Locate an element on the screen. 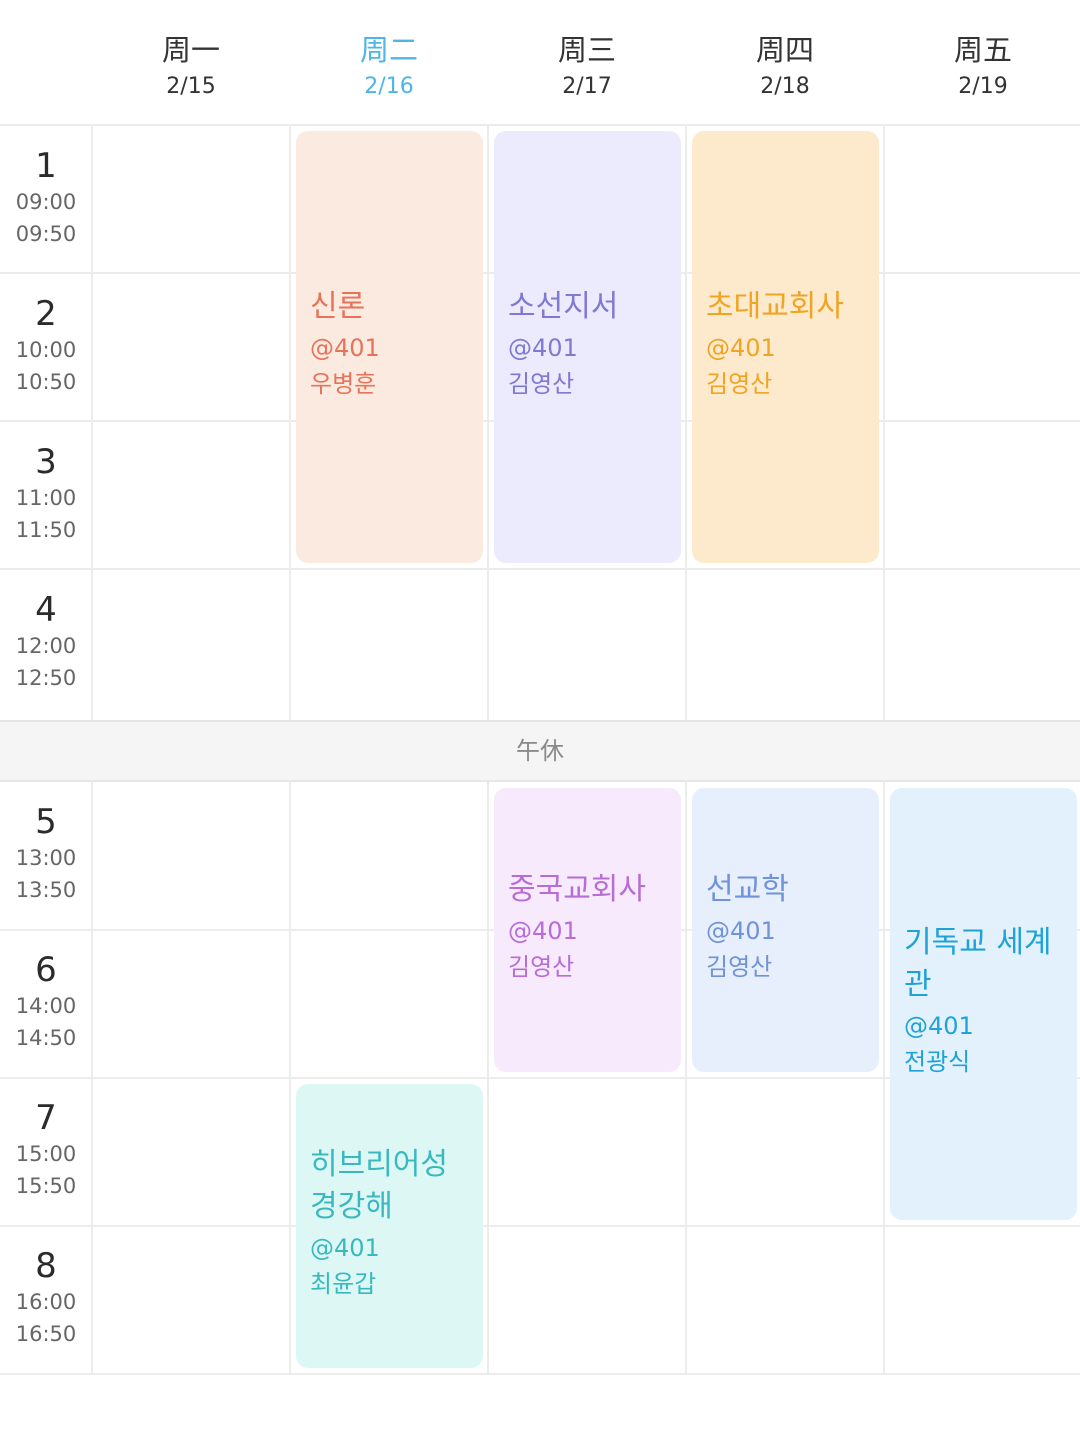  period-start: 09:00 is located at coordinates (46, 202).